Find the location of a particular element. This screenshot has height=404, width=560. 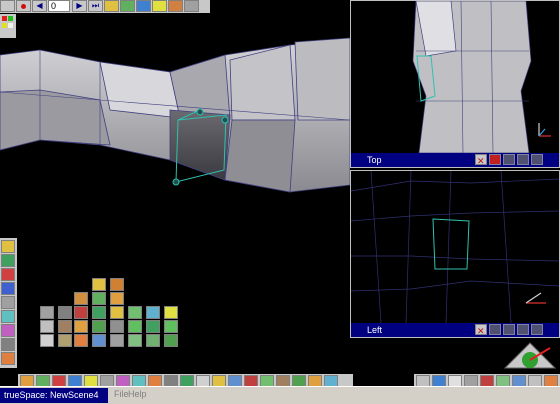

top-view-mesh is located at coordinates (481, 77).